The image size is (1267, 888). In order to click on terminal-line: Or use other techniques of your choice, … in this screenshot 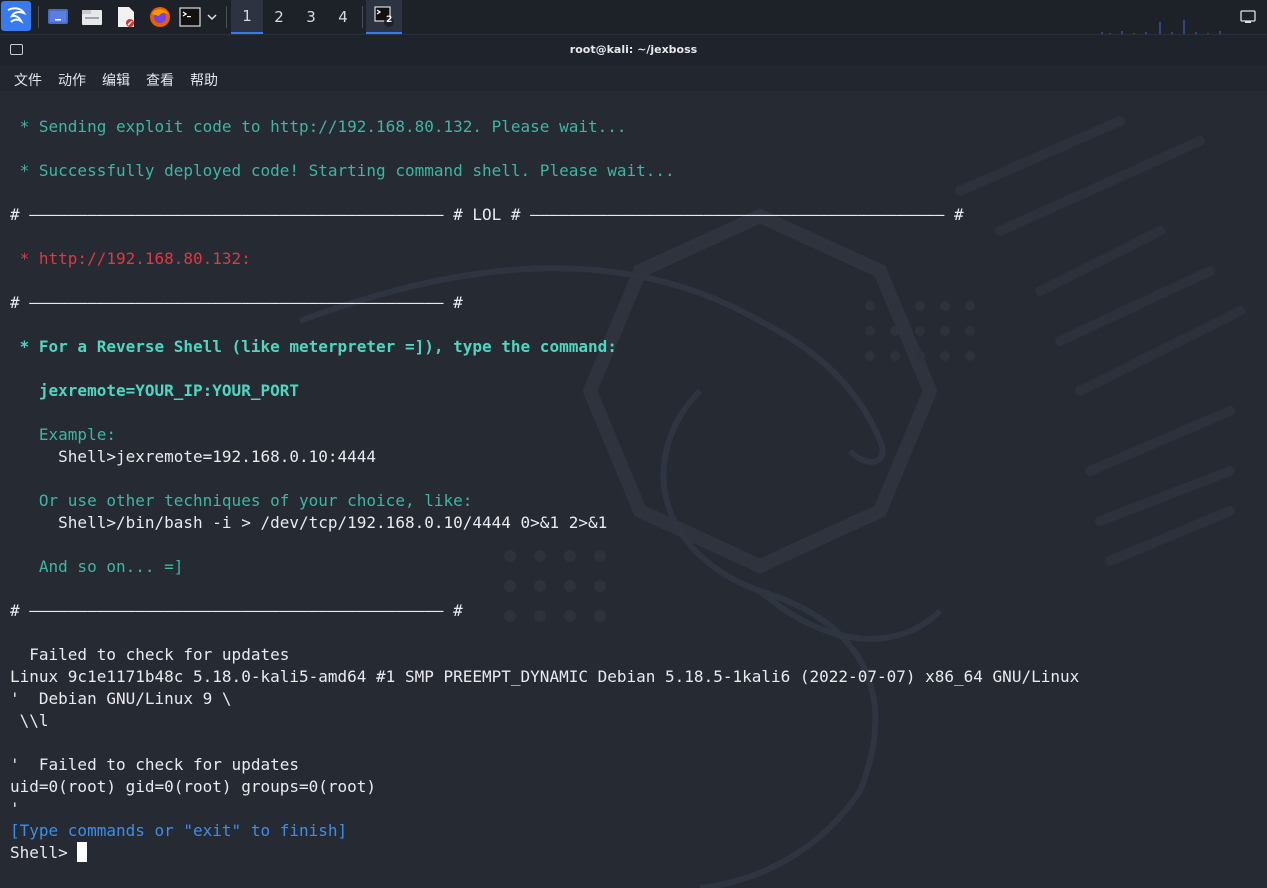, I will do `click(241, 500)`.